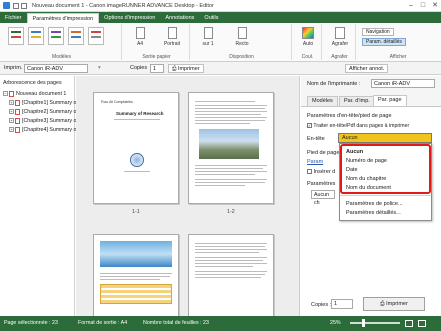 The width and height of the screenshot is (441, 331). What do you see at coordinates (384, 42) in the screenshot?
I see `detailed-settings-button: Param. détaillés` at bounding box center [384, 42].